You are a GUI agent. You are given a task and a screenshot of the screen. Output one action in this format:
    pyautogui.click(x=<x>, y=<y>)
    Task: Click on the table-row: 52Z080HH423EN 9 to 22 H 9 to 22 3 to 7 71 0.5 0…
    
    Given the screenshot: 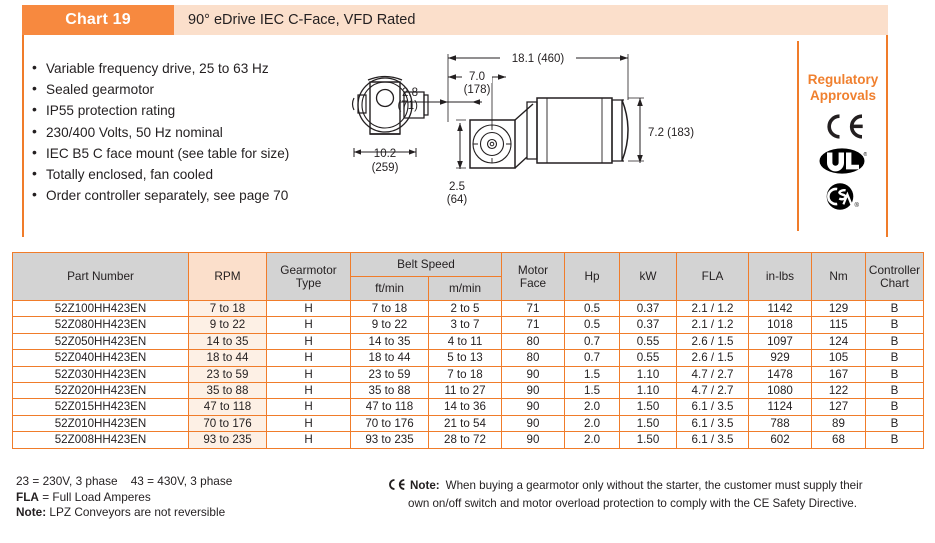 What is the action you would take?
    pyautogui.click(x=468, y=325)
    